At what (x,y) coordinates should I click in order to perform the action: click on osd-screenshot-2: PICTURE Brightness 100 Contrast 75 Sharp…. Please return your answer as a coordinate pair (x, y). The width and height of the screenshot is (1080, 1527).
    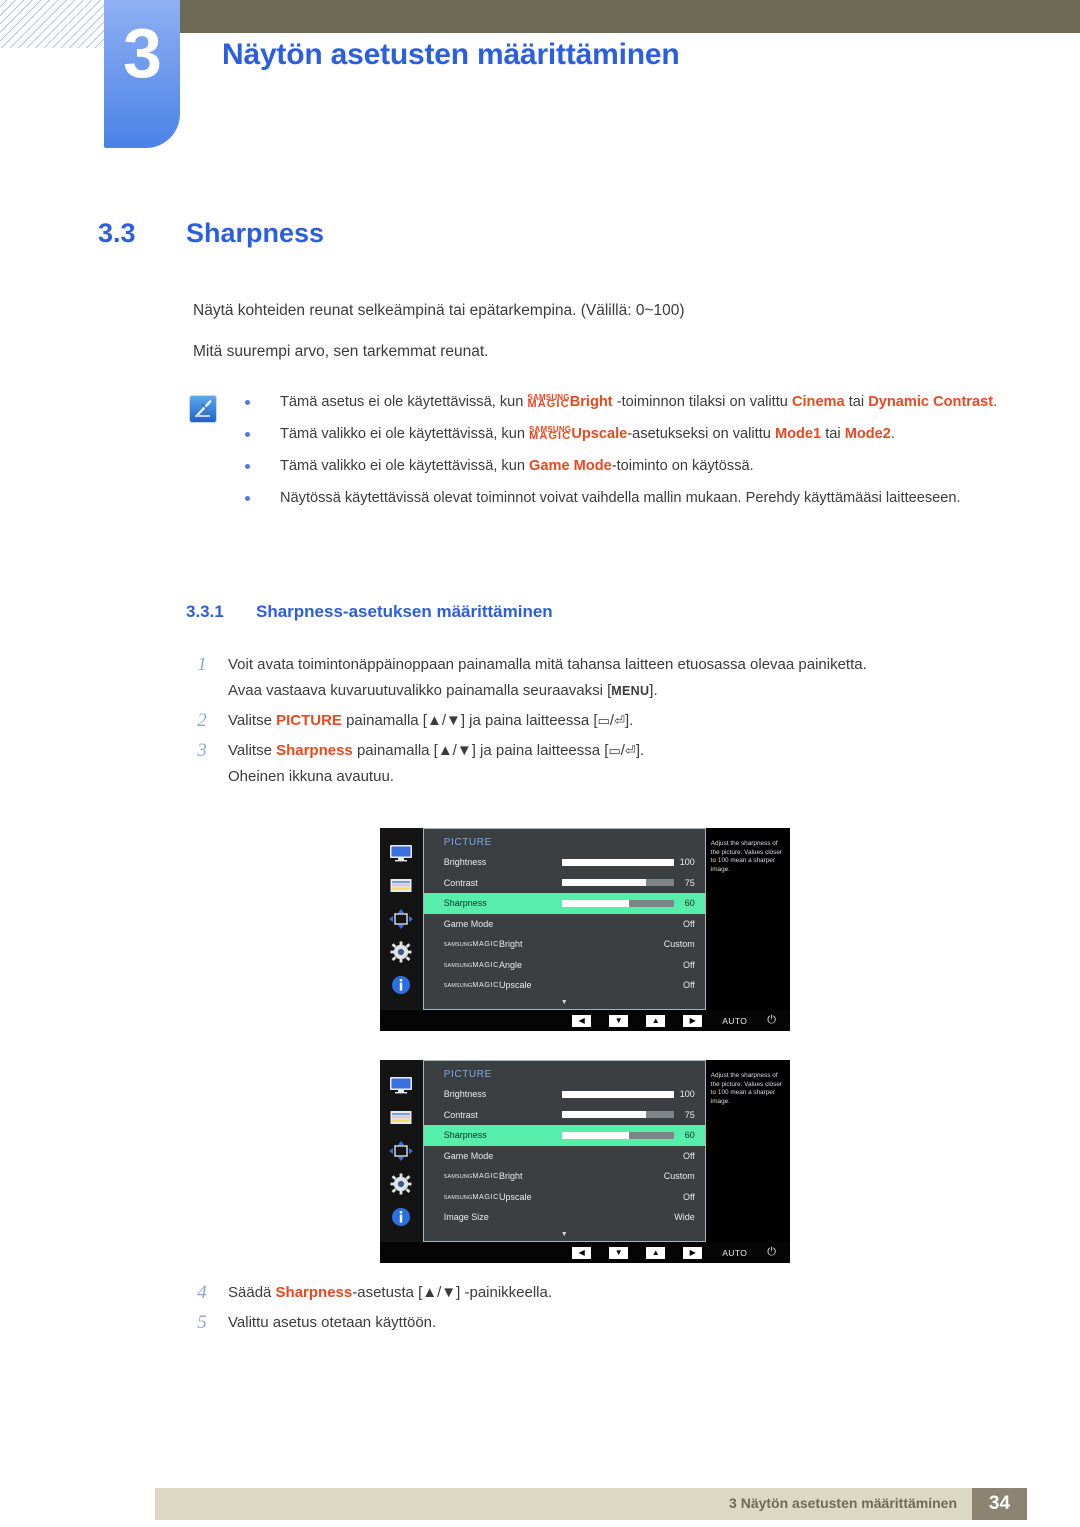
    Looking at the image, I should click on (585, 1161).